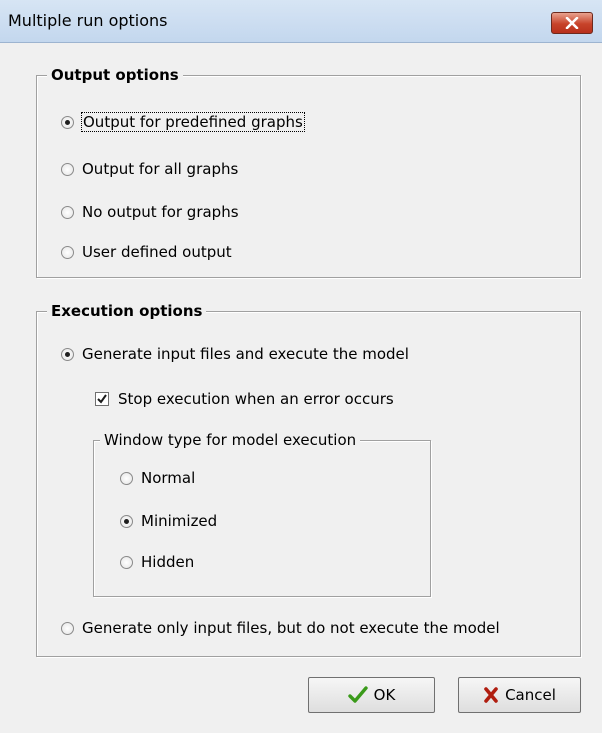  I want to click on window-title: Multiple run options, so click(88, 20).